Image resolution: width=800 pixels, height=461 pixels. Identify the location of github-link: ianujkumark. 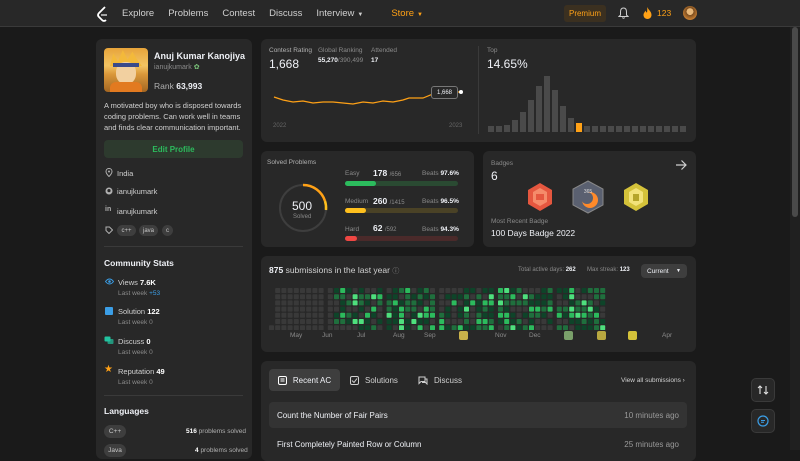
(137, 191).